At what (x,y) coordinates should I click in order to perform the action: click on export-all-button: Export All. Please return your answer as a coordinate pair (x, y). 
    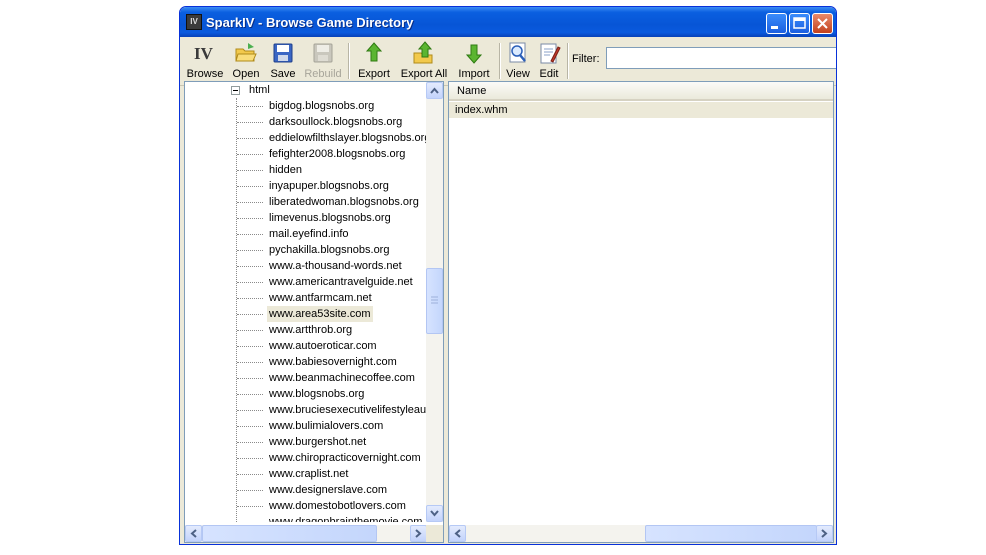
    Looking at the image, I should click on (424, 62).